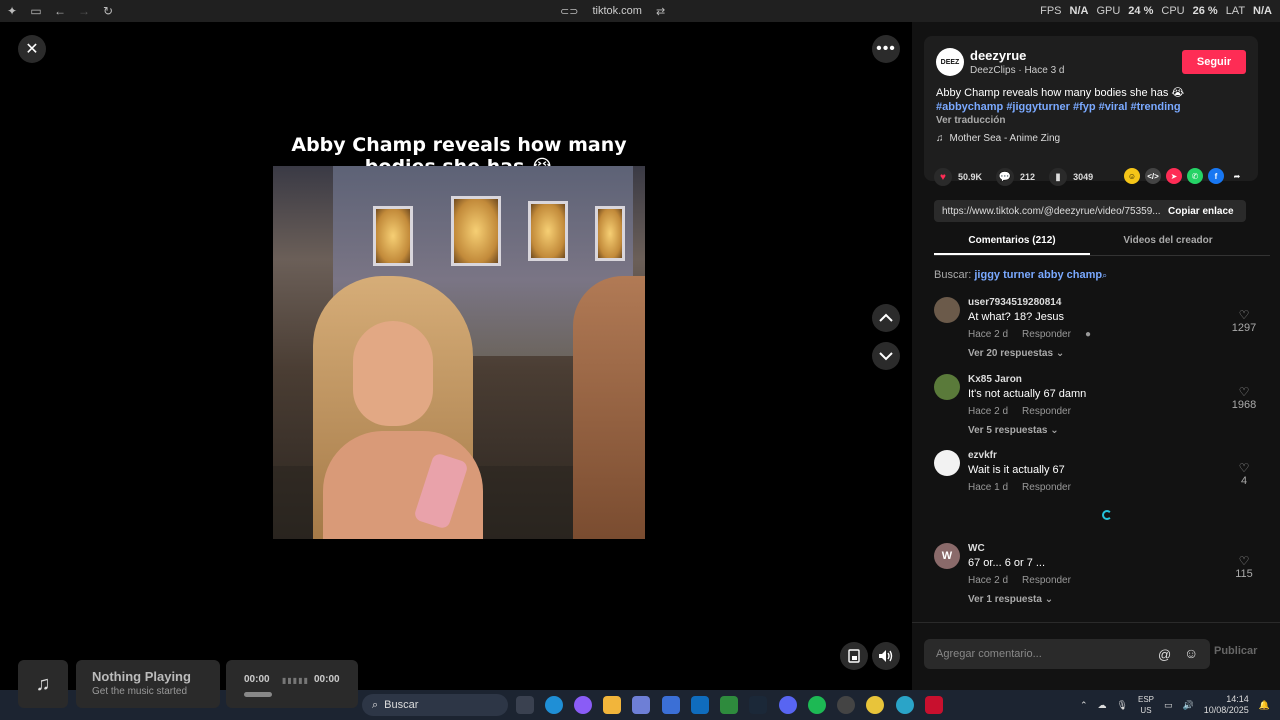 The height and width of the screenshot is (720, 1280). Describe the element at coordinates (36, 11) in the screenshot. I see `sidebar-toggle-icon: ▭` at that location.